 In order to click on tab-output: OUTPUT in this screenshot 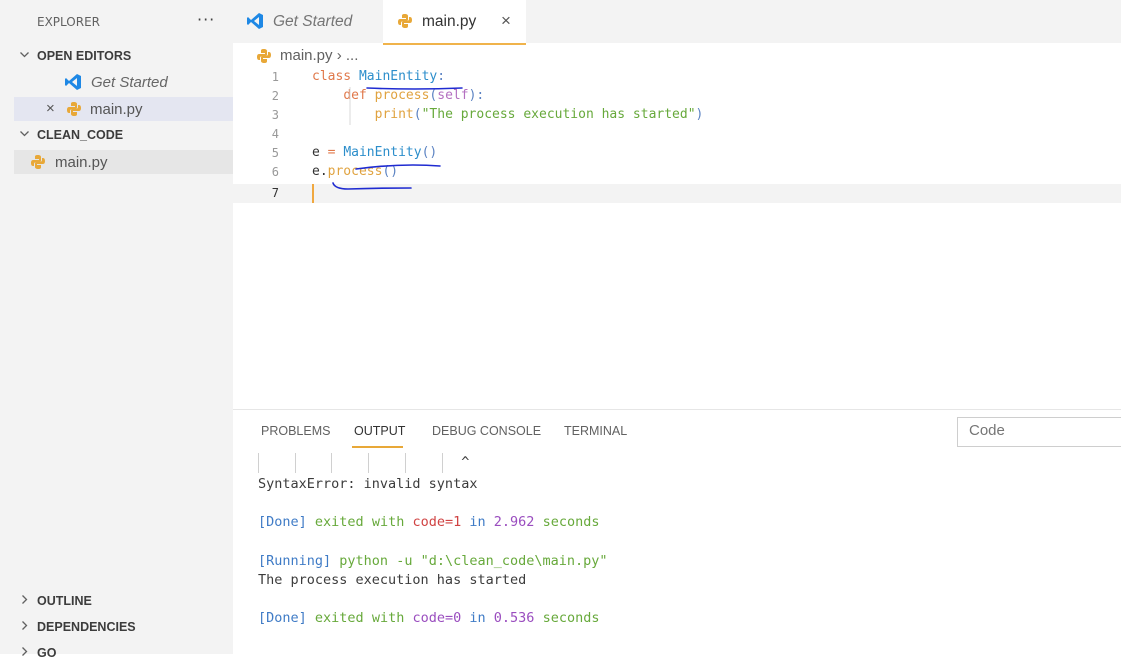, I will do `click(379, 431)`.